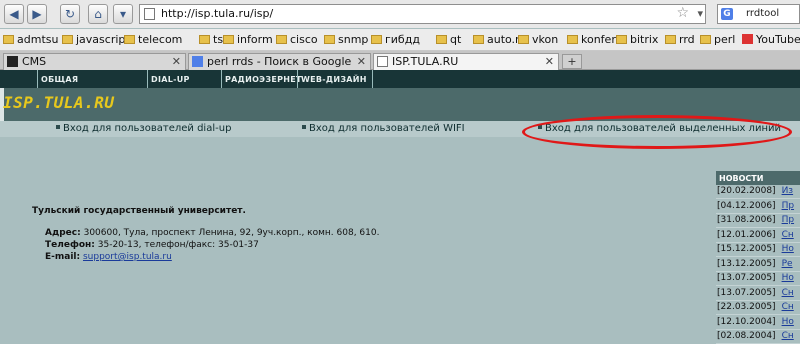 The width and height of the screenshot is (800, 344). Describe the element at coordinates (92, 87) in the screenshot. I see `nav-general-info: ОБЩАЯ ИНФОРМАЦИЯ` at that location.